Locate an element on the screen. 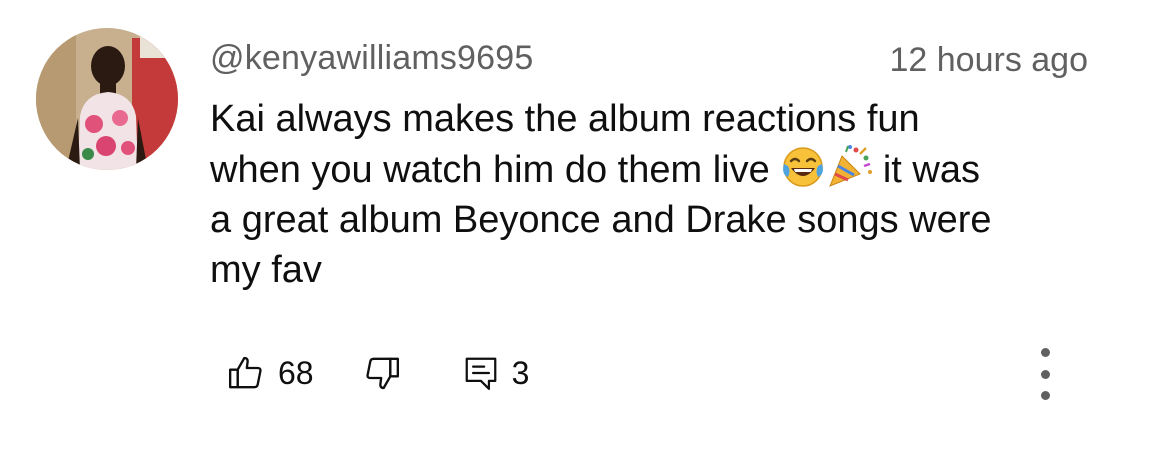 Image resolution: width=1170 pixels, height=460 pixels. comment-actions: 68 3 is located at coordinates (377, 373).